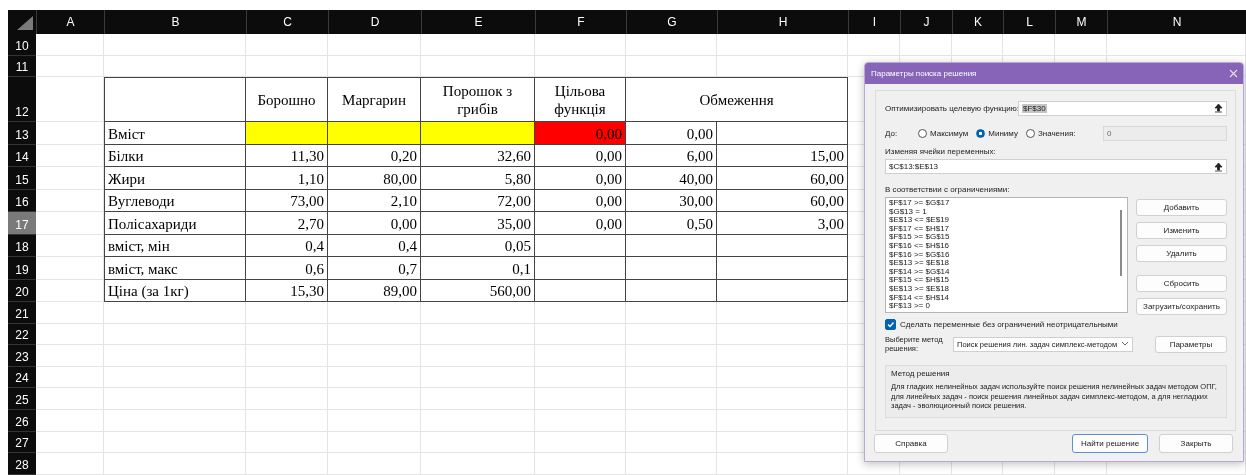 The image size is (1246, 475). I want to click on row-header: 26, so click(22, 420).